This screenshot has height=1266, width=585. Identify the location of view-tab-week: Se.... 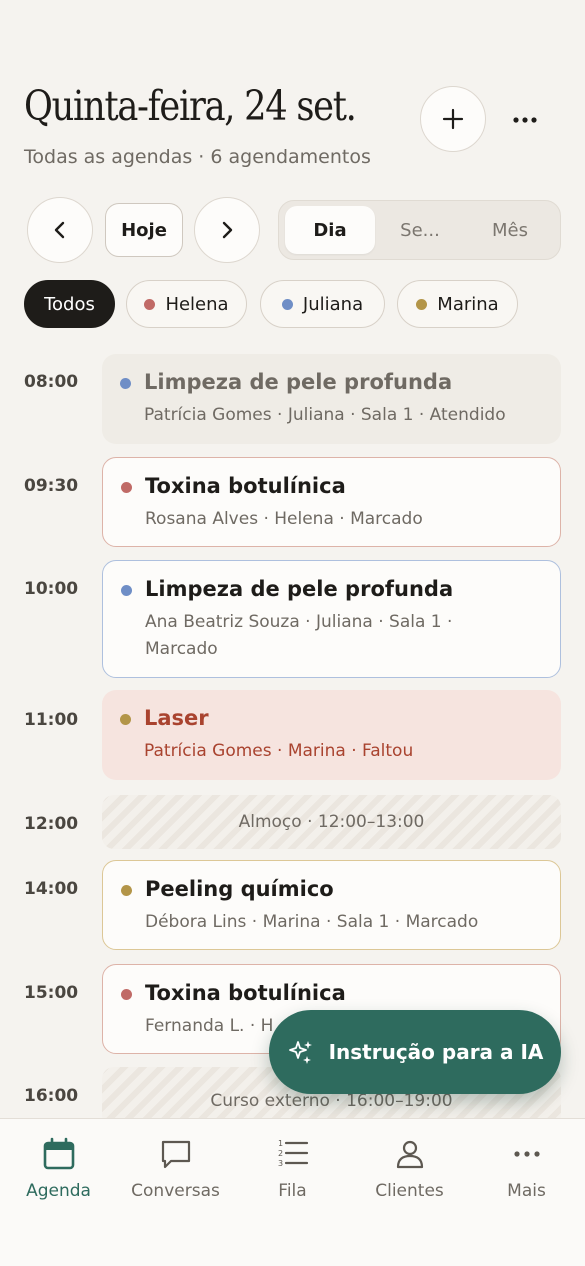
(420, 230).